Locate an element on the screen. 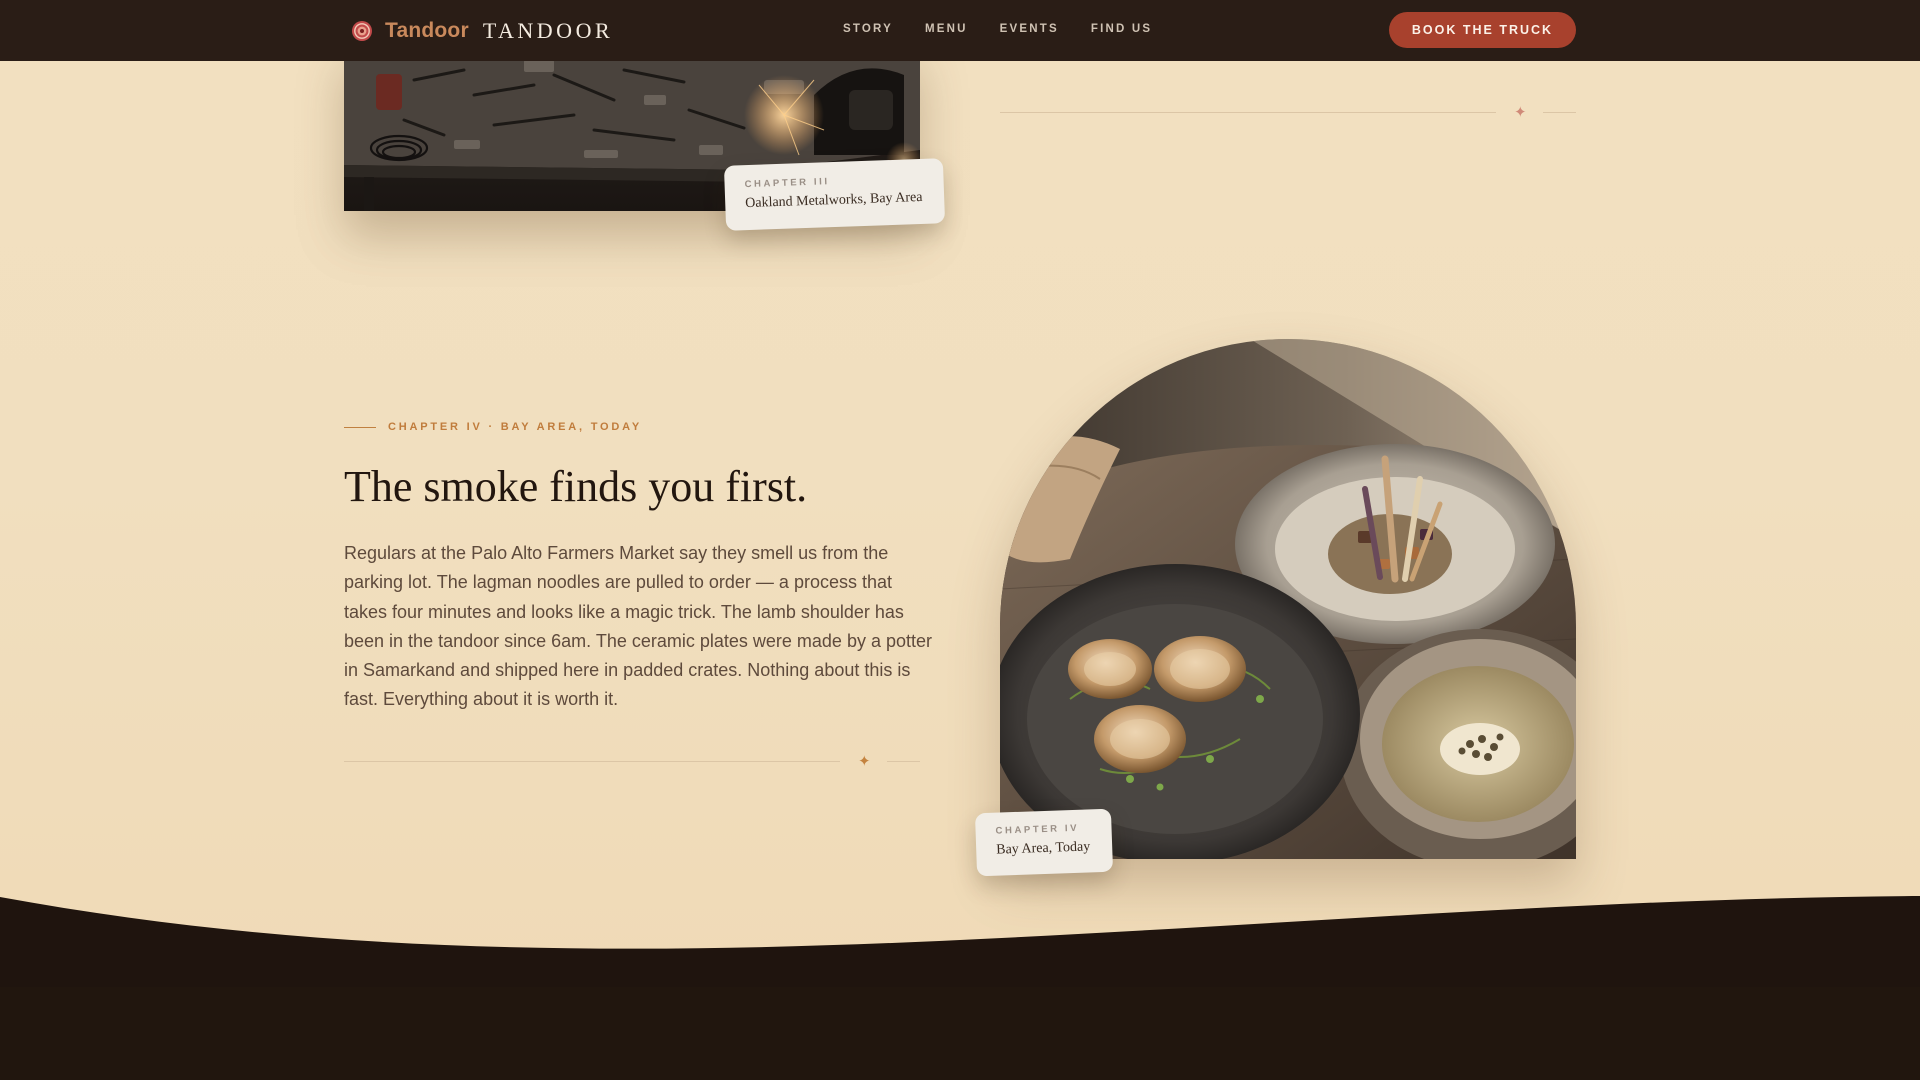  caption-chapter-label: CHAPTER IV is located at coordinates (1037, 829).